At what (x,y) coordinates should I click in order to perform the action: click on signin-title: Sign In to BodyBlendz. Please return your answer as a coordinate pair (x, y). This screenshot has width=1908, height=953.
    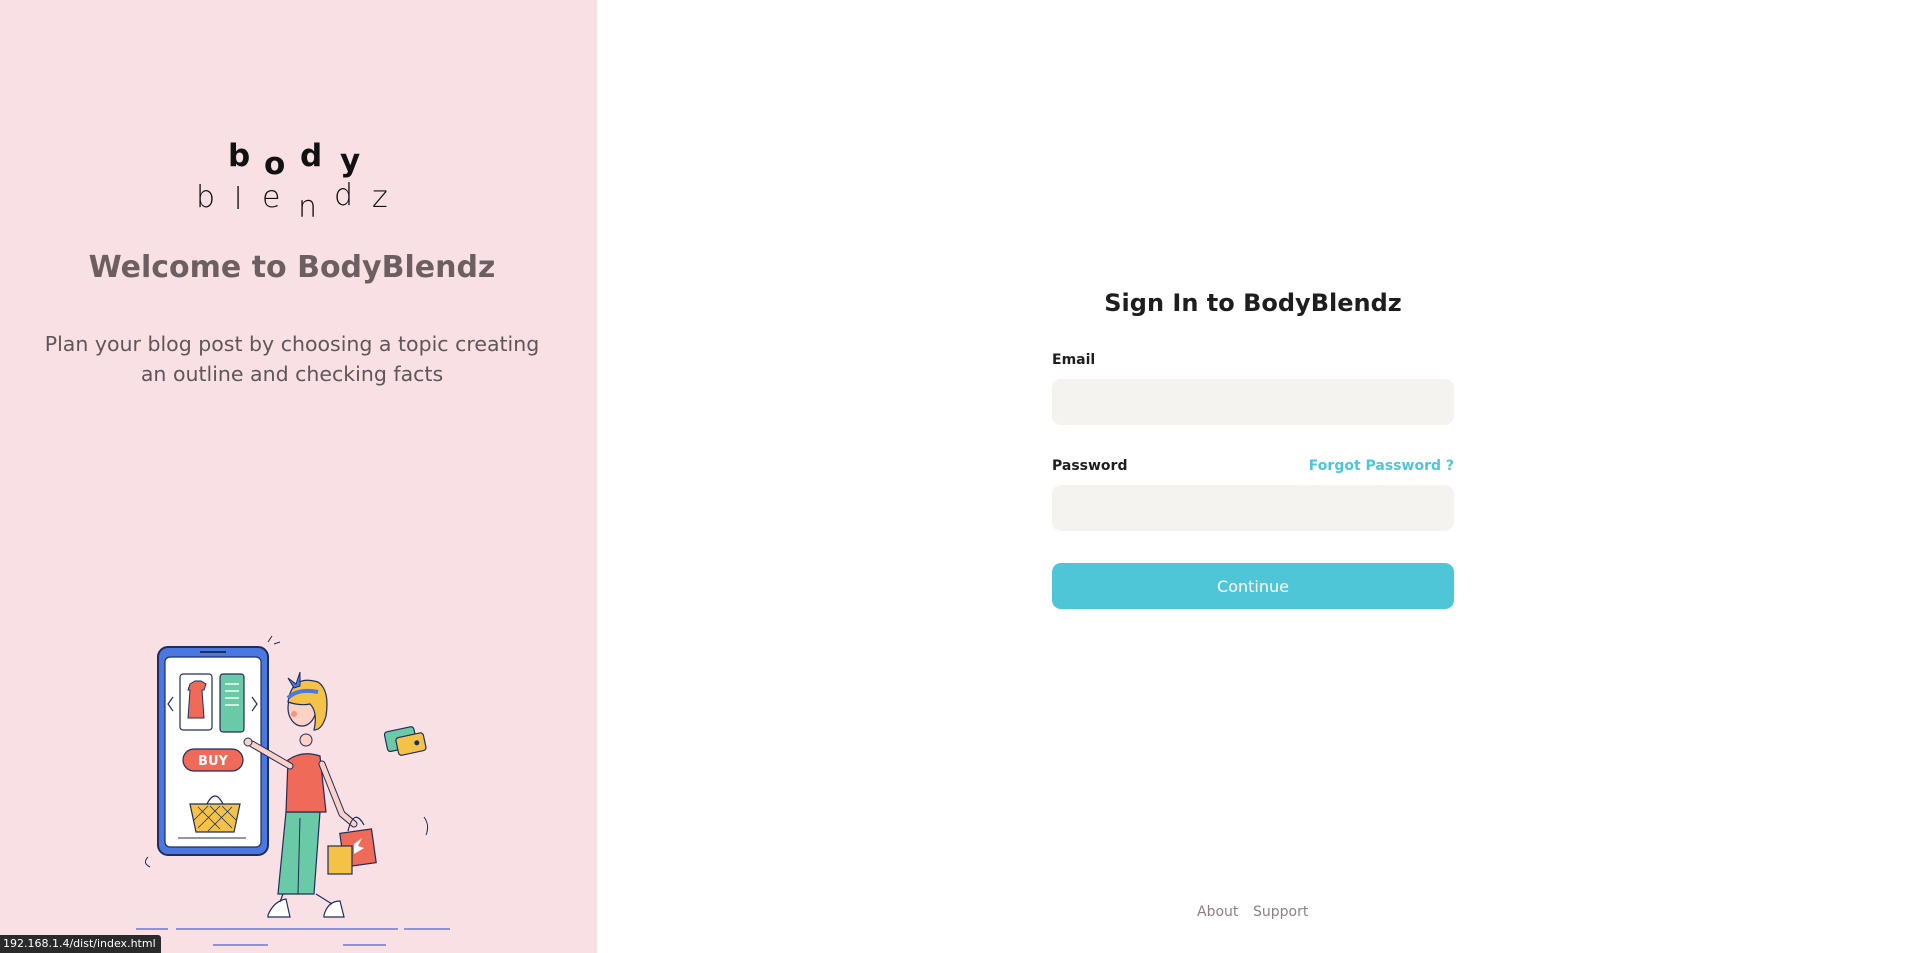
    Looking at the image, I should click on (1253, 303).